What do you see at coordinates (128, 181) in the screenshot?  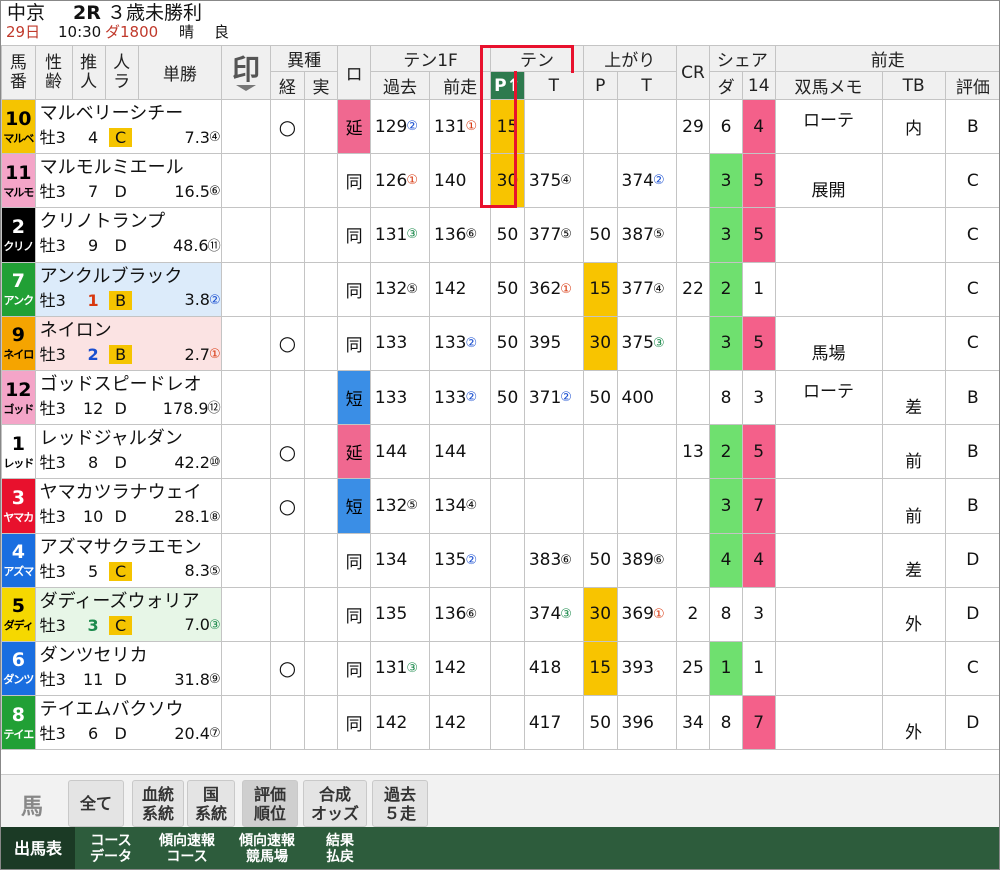 I see `horse-info: マルモルミエール 牡3 7 D 16.5⑥` at bounding box center [128, 181].